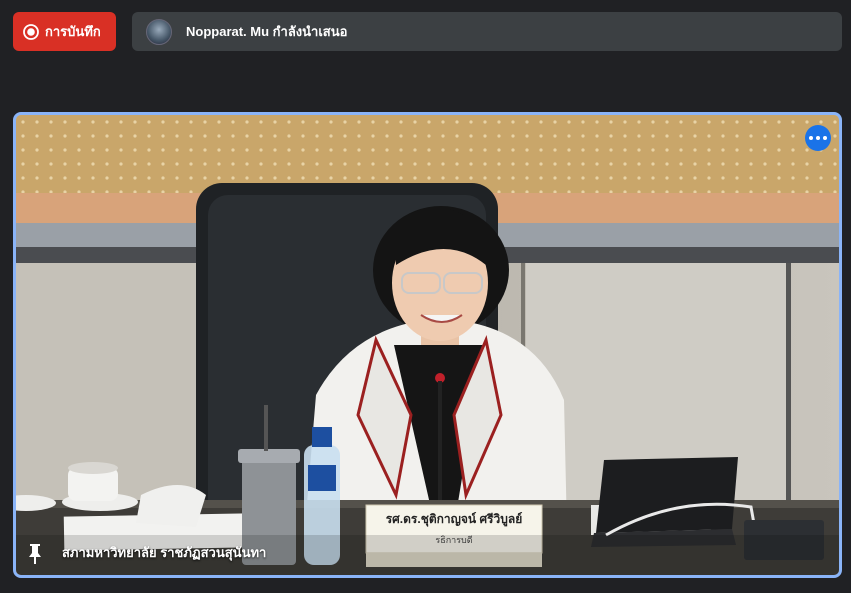 Image resolution: width=851 pixels, height=593 pixels. I want to click on name-plate-name: รศ.ดร.ชุติกาญจน์ ศรีวิบูลย์, so click(454, 519).